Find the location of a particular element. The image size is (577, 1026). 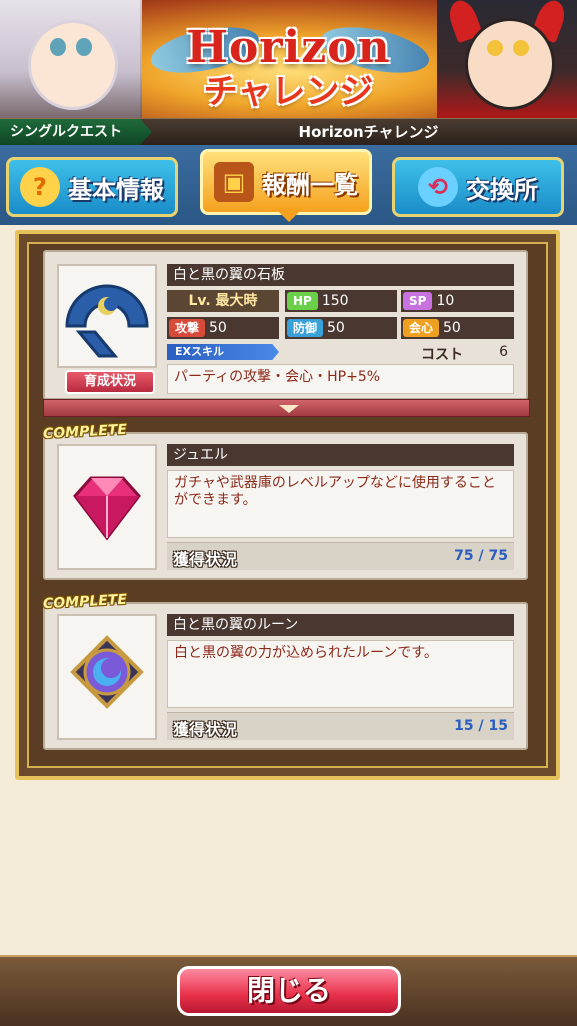

item-description: ガチャや武器庫のレベルアップなどに使用することができます。 is located at coordinates (340, 504).